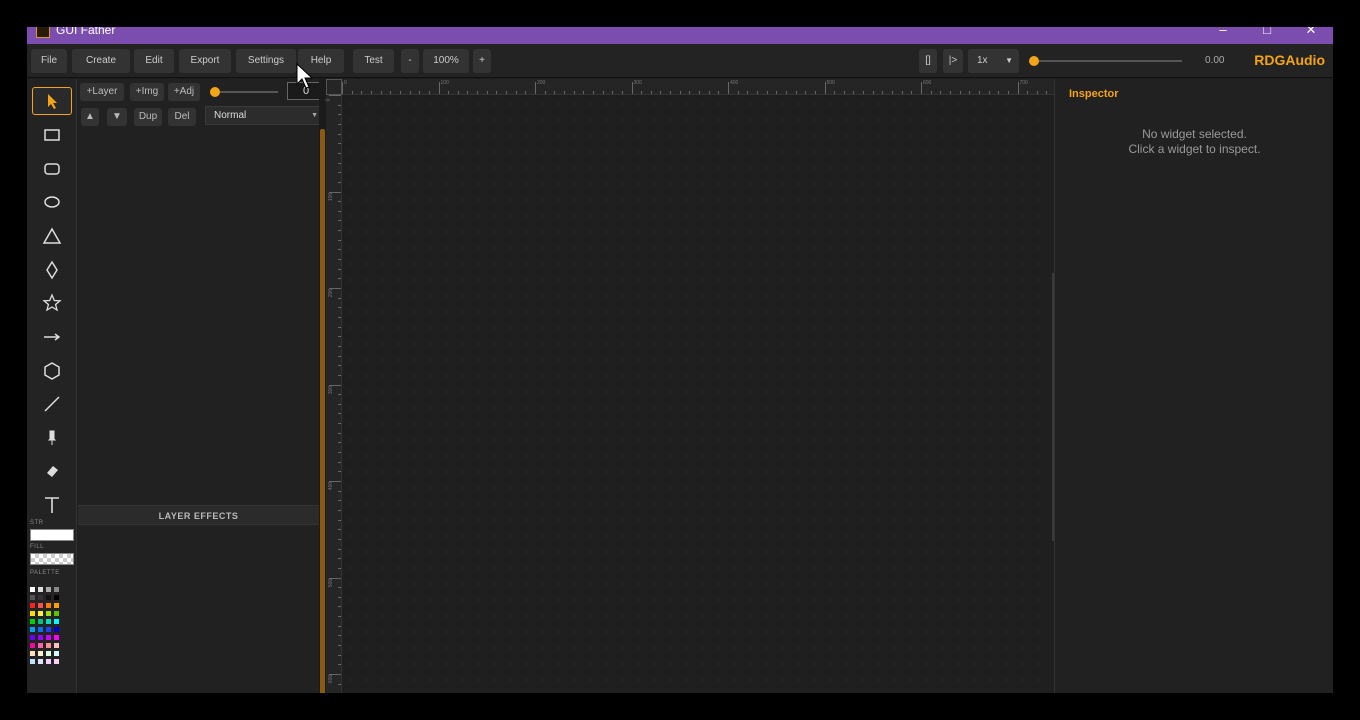  Describe the element at coordinates (52, 236) in the screenshot. I see `triangle-tool` at that location.